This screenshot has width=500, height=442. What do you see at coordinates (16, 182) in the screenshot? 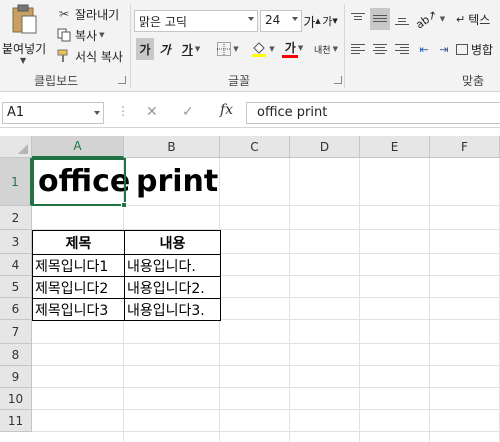
I see `row-header-1: 1` at bounding box center [16, 182].